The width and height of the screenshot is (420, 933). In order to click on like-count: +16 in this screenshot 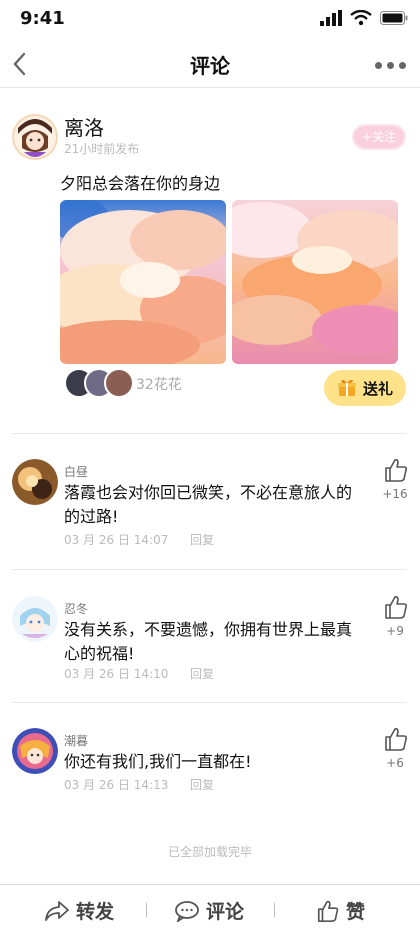, I will do `click(395, 494)`.